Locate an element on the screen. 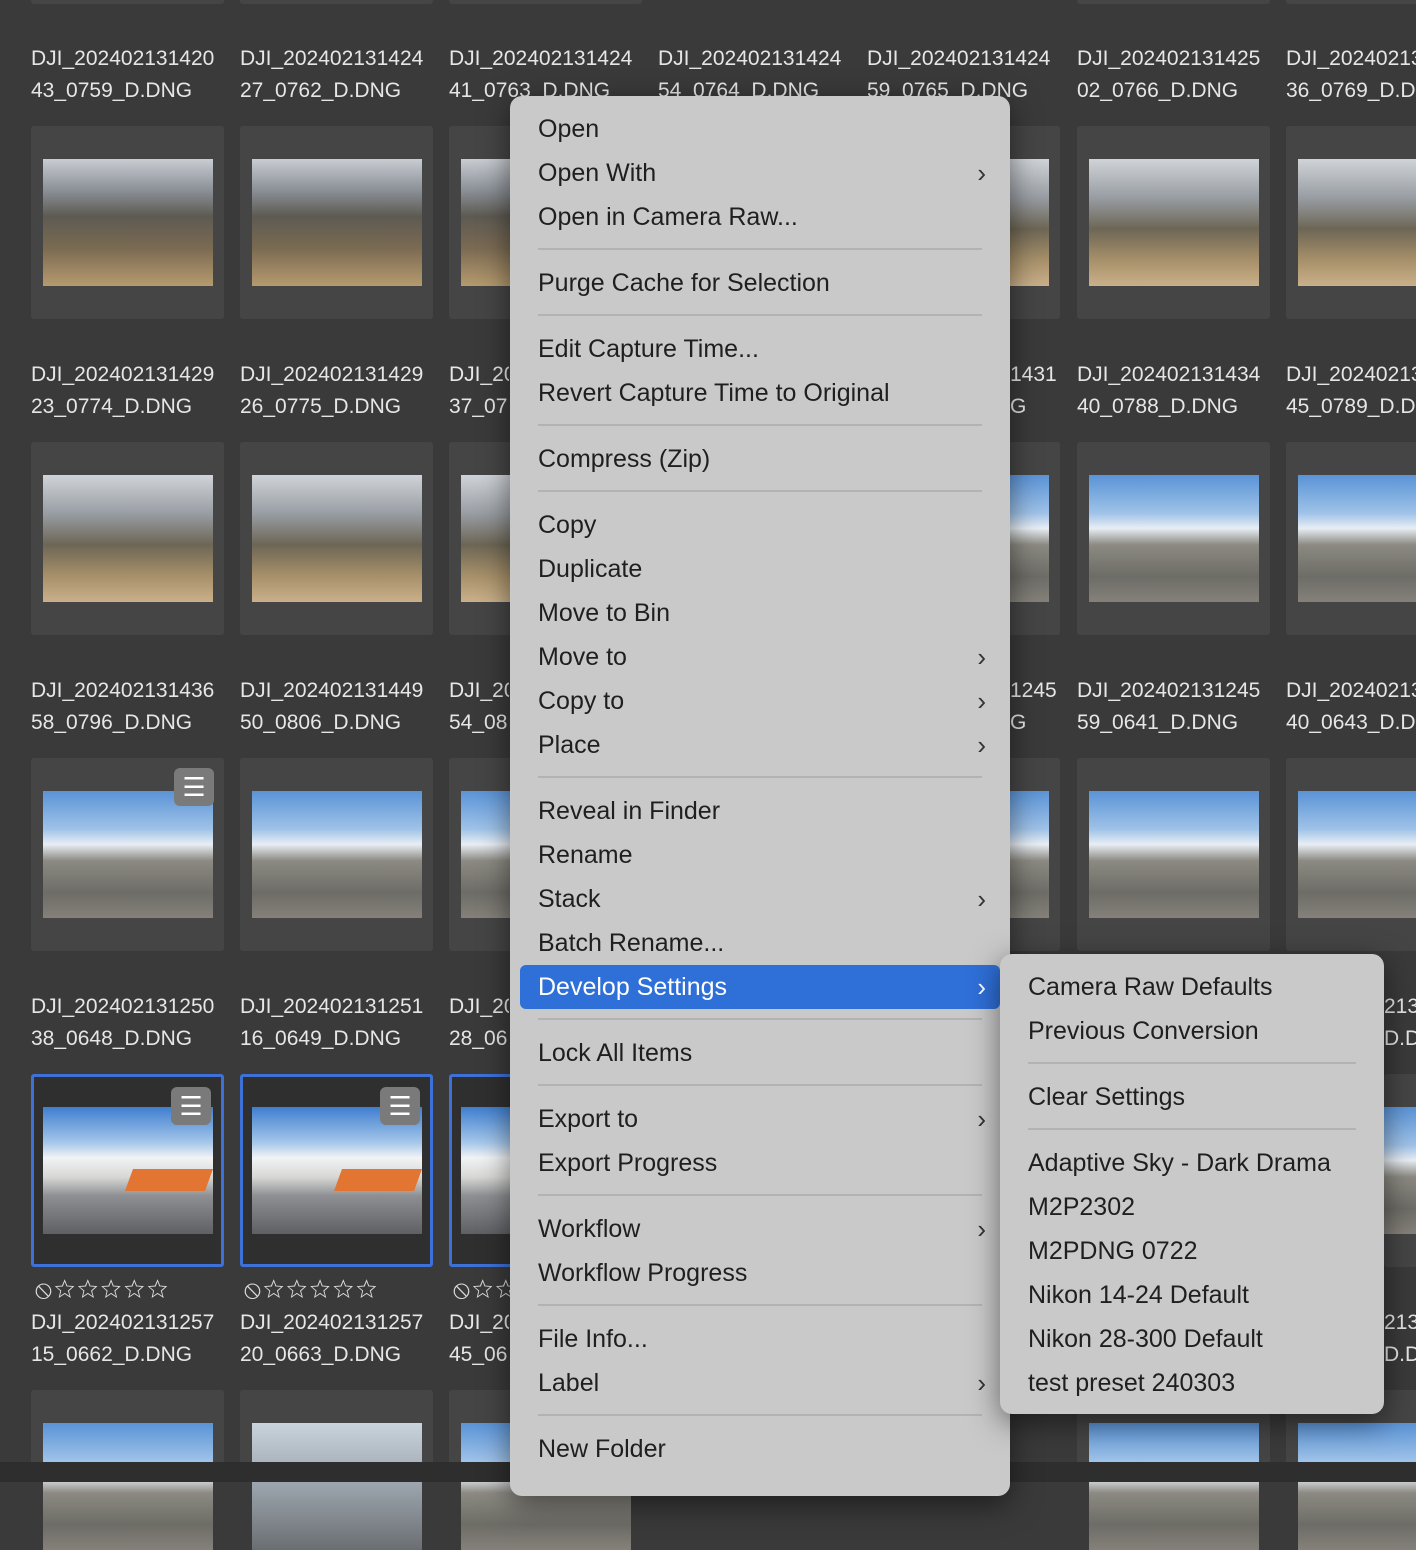 The height and width of the screenshot is (1550, 1416). file-name: DJI_202402131257 20_0663_D.DNG is located at coordinates (332, 1338).